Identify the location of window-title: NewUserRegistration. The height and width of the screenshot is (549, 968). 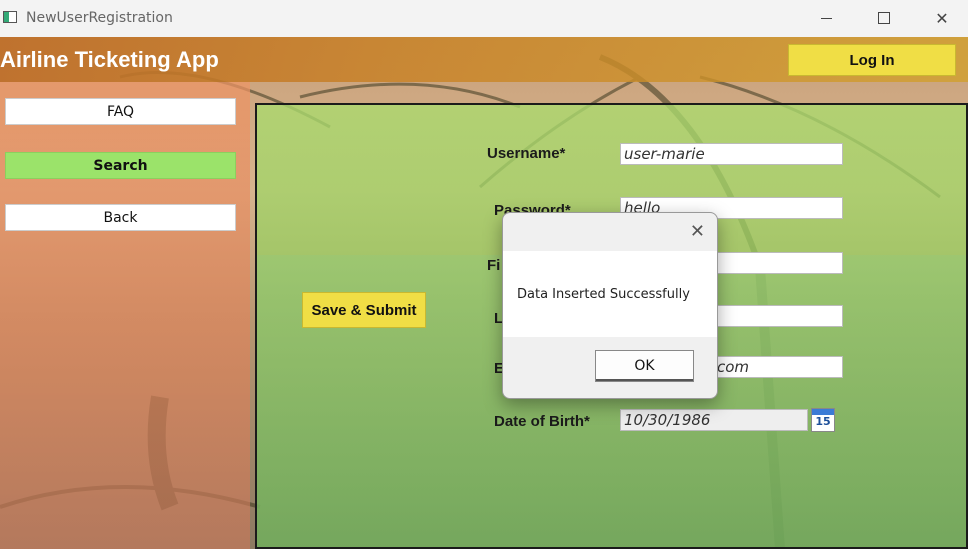
(99, 18).